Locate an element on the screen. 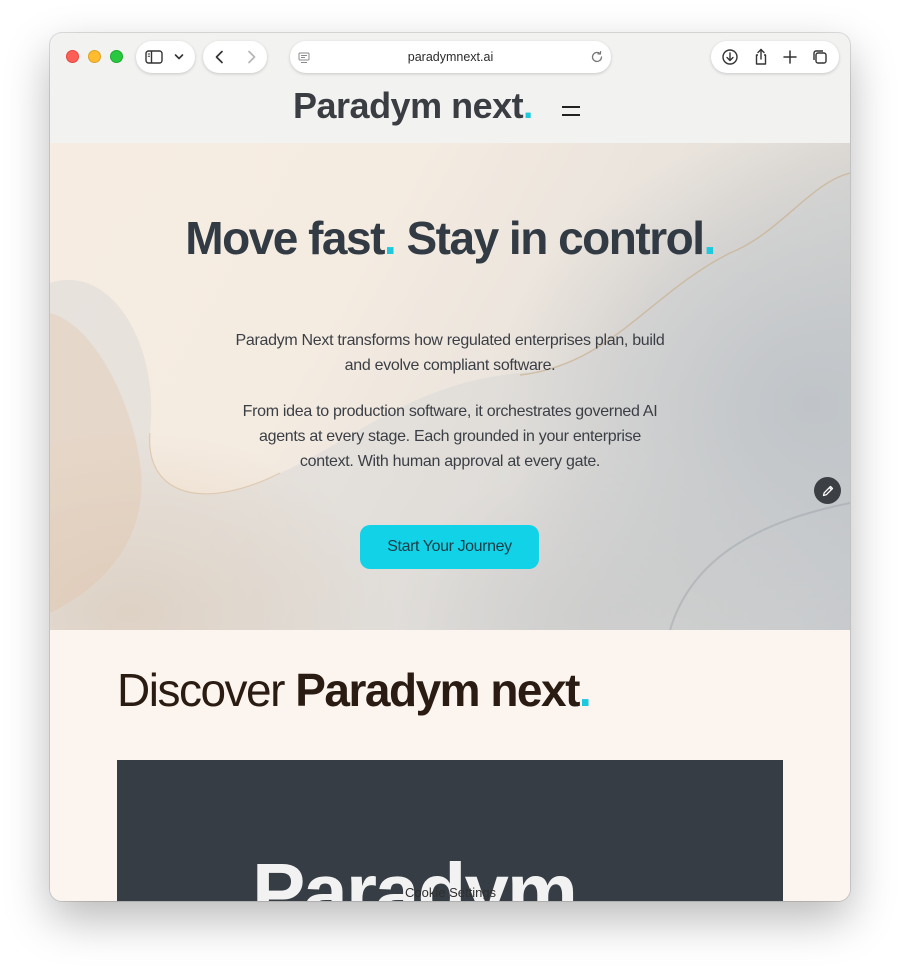 This screenshot has height=967, width=900. close-window-button is located at coordinates (72, 56).